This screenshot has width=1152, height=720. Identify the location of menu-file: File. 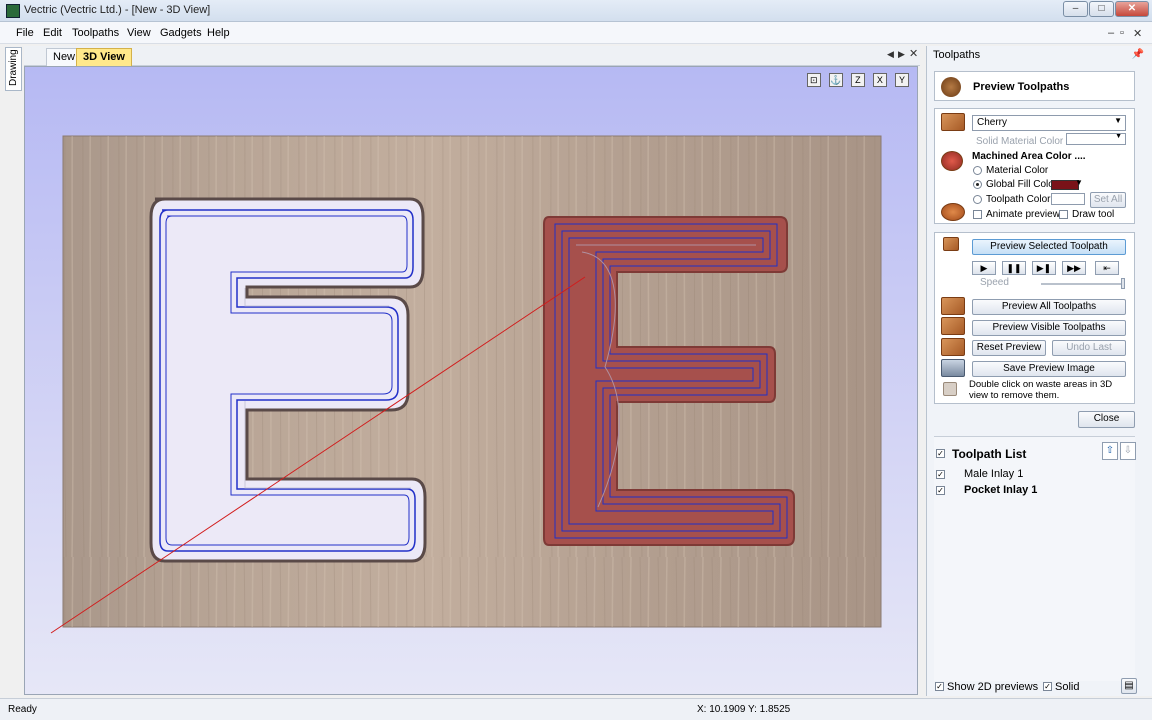
(25, 33).